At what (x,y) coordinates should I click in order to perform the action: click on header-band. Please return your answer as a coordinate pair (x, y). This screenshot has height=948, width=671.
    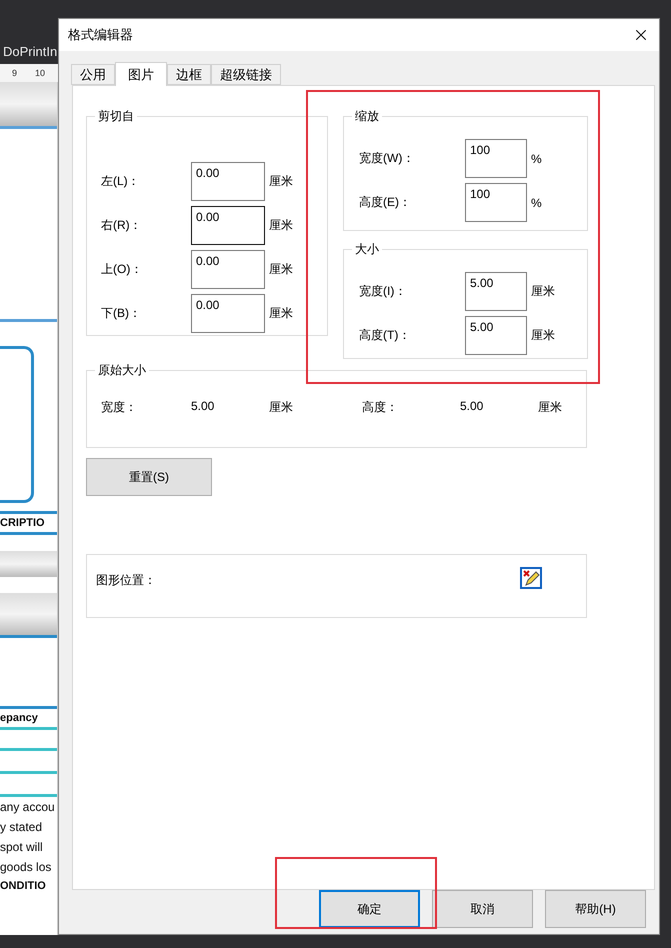
    Looking at the image, I should click on (28, 104).